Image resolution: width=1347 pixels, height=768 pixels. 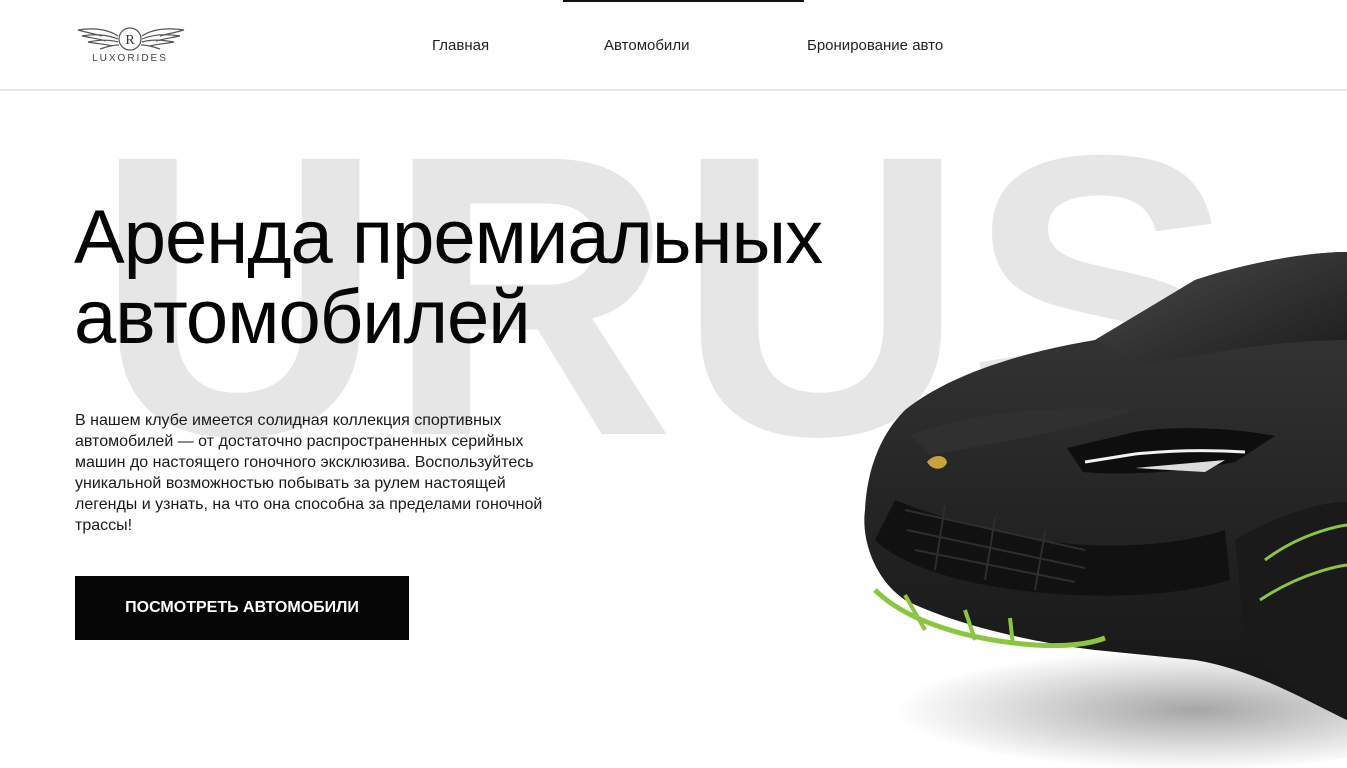 I want to click on nav-link-booking: Бронирование авто, so click(x=875, y=45).